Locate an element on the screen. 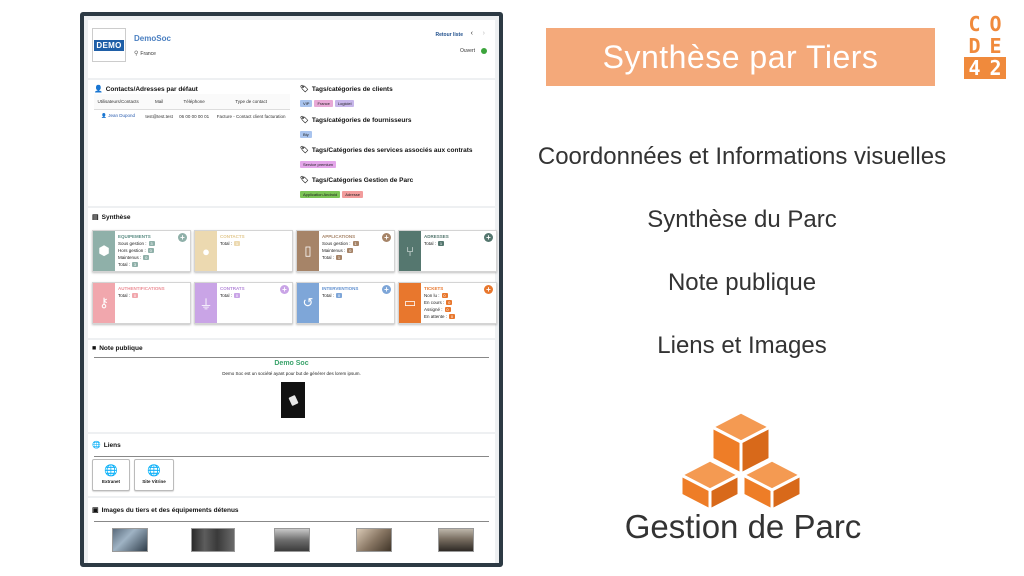 Image resolution: width=1024 pixels, height=576 pixels. previous-record-button: ‹ is located at coordinates (472, 33).